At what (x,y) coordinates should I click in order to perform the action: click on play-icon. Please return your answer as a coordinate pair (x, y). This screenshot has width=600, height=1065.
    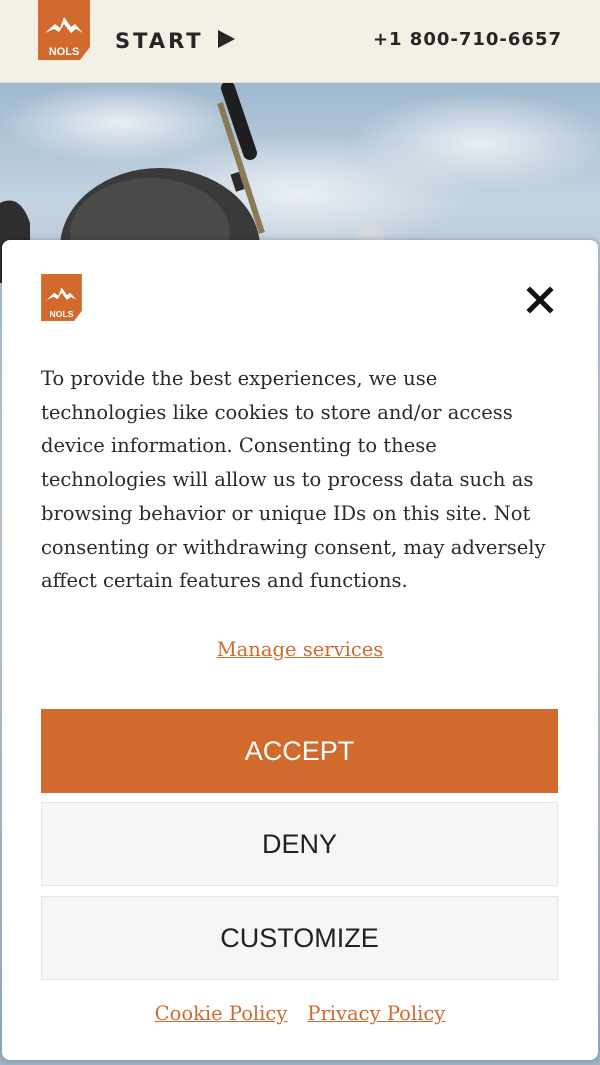
    Looking at the image, I should click on (226, 41).